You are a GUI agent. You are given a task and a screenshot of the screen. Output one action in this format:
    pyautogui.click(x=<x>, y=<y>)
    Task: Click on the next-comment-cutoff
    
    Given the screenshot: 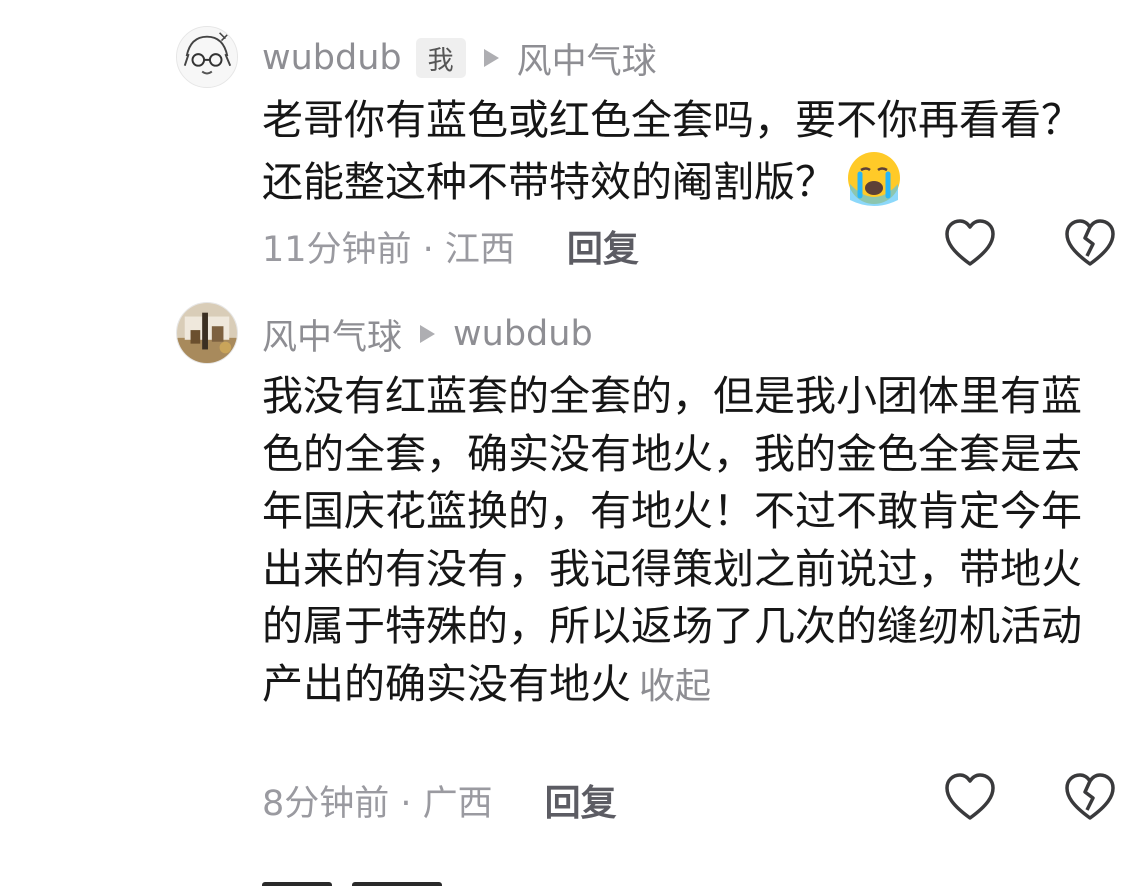 What is the action you would take?
    pyautogui.click(x=382, y=879)
    